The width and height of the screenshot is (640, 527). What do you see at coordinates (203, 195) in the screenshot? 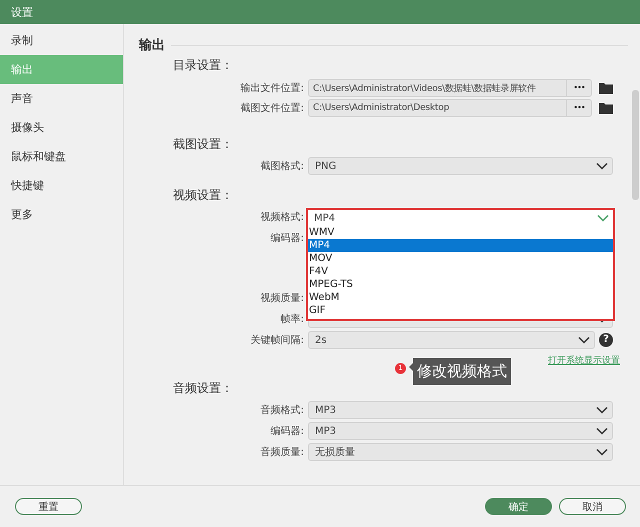
I see `group-title: 视频设置：` at bounding box center [203, 195].